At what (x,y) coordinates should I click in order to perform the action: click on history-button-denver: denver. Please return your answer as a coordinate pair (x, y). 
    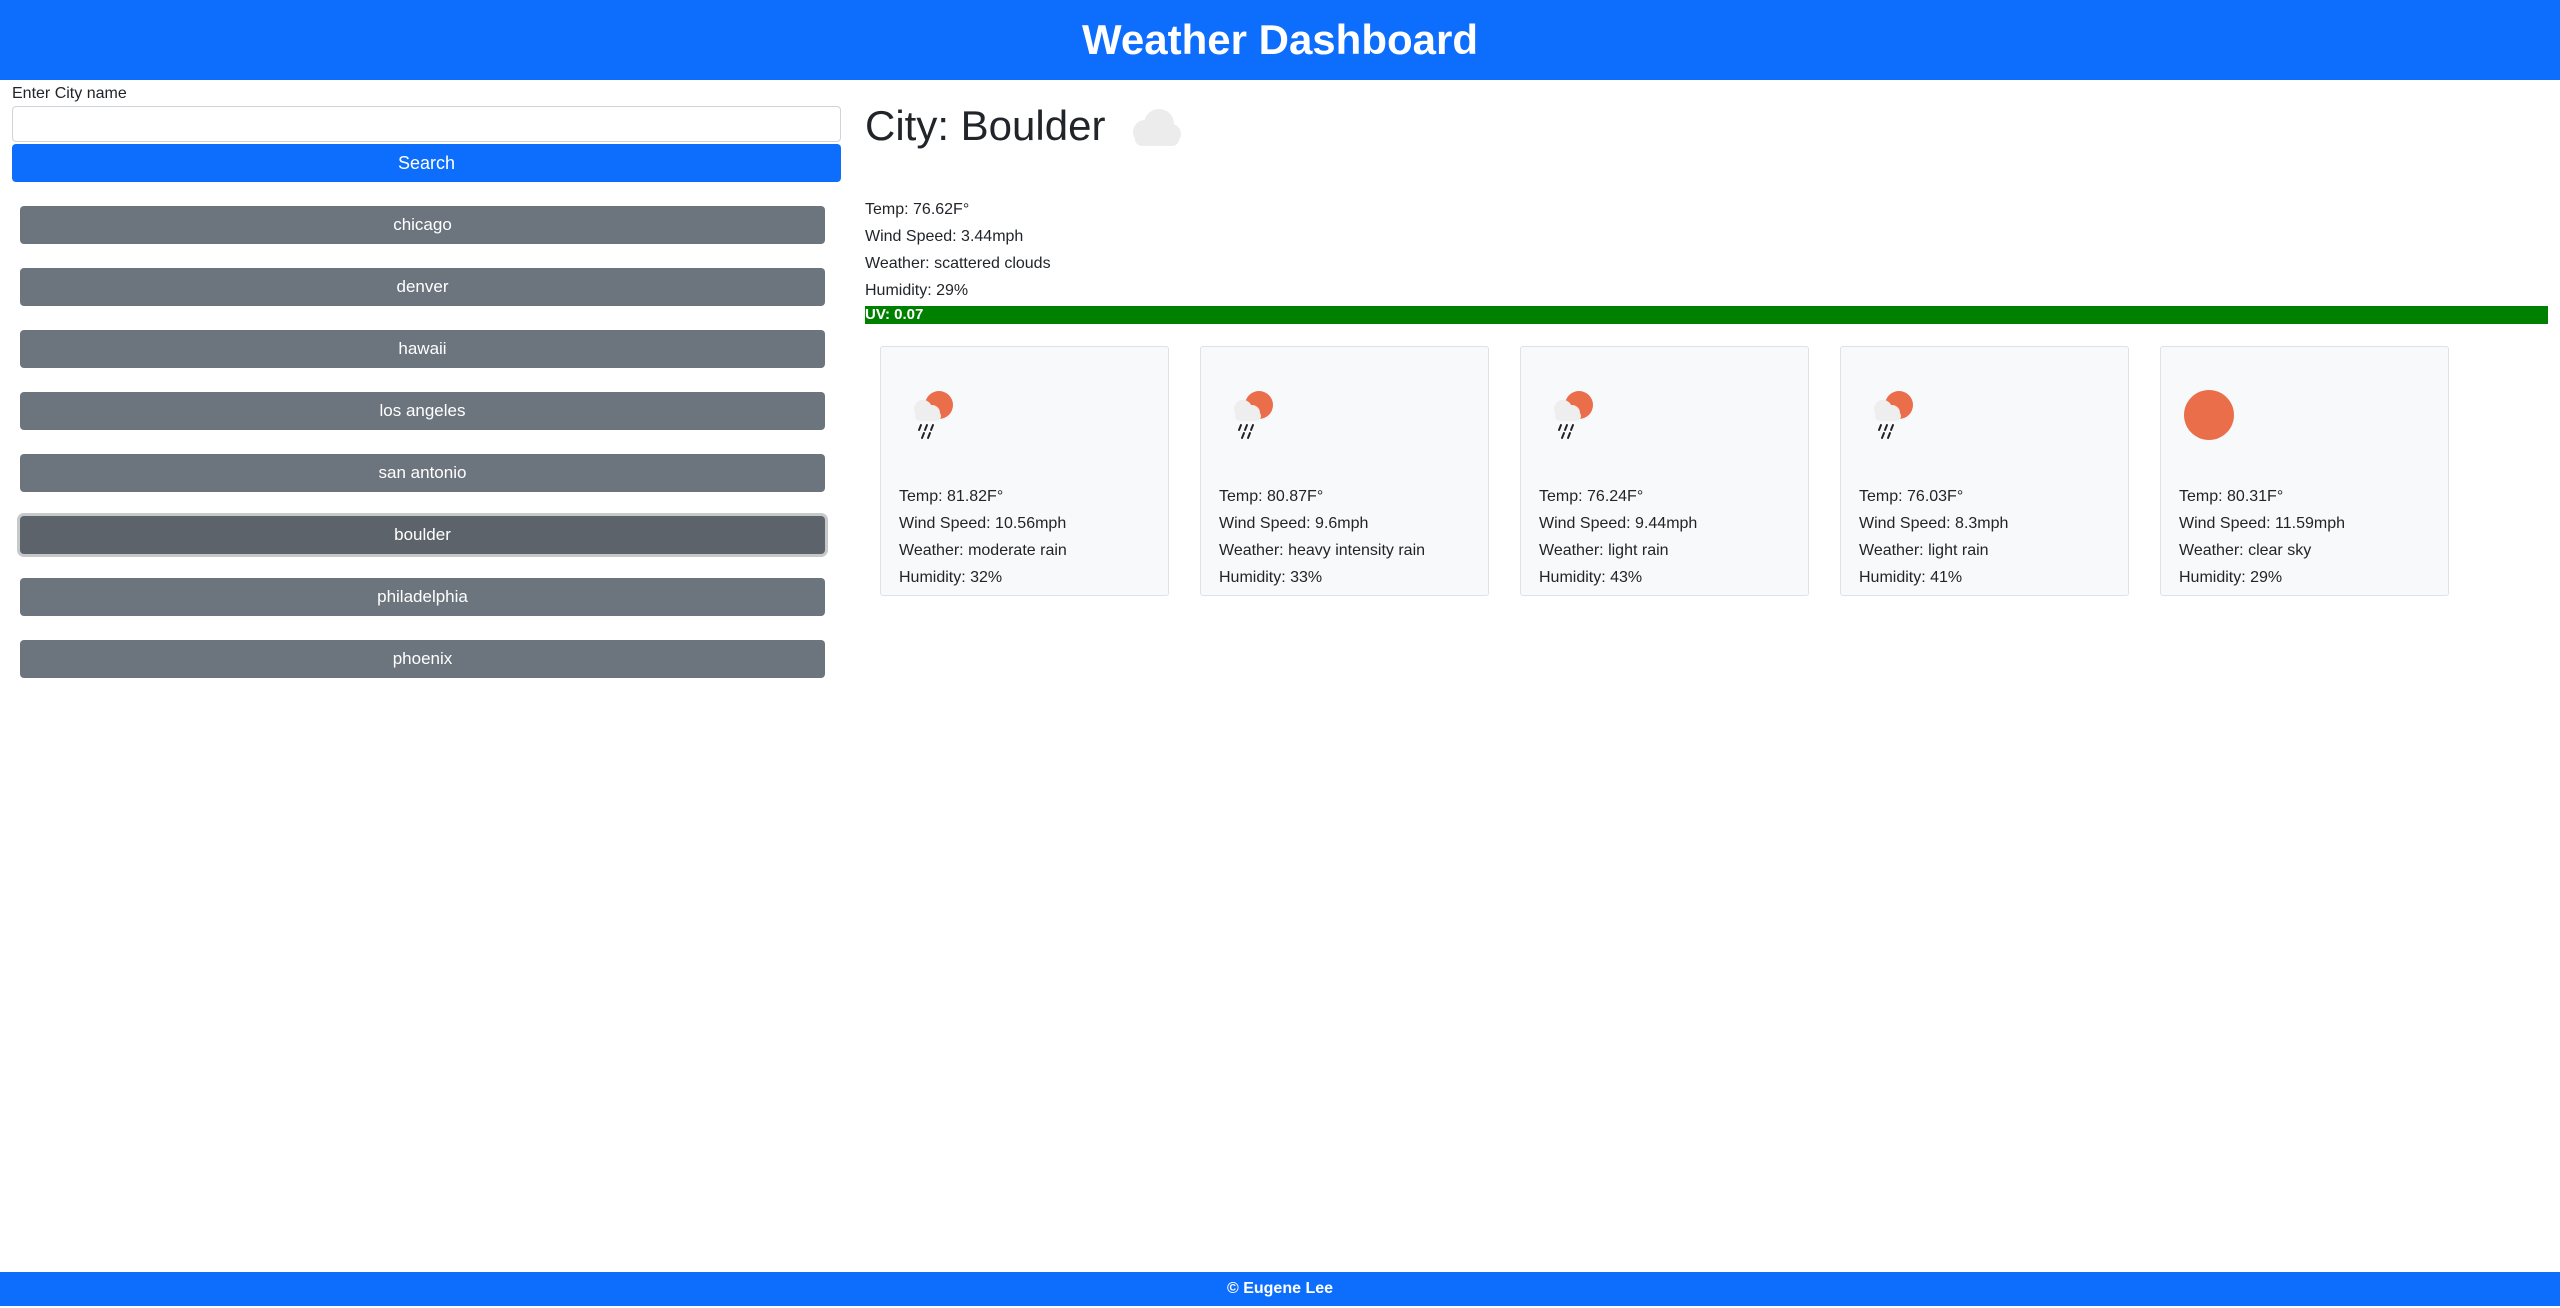
    Looking at the image, I should click on (422, 287).